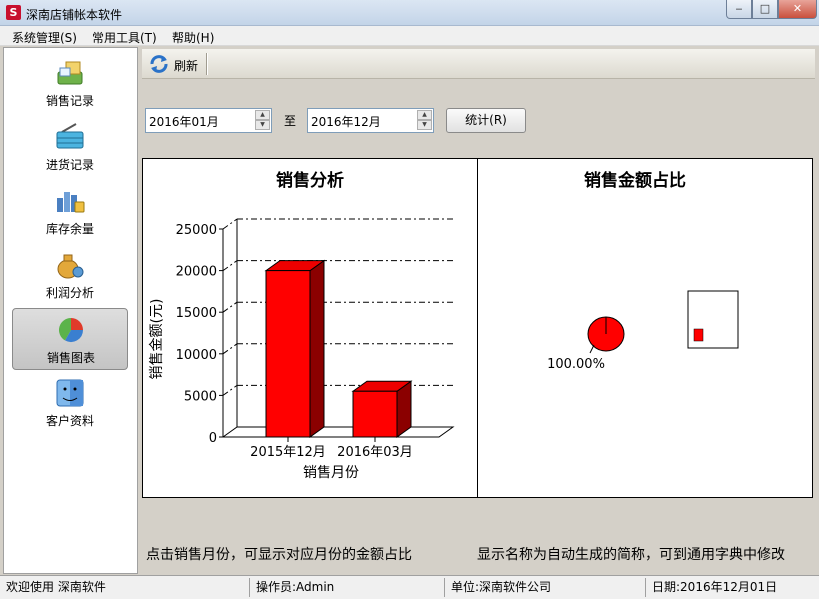 The image size is (819, 599). I want to click on sidebar-item-profit-analysis: 利润分析, so click(70, 275).